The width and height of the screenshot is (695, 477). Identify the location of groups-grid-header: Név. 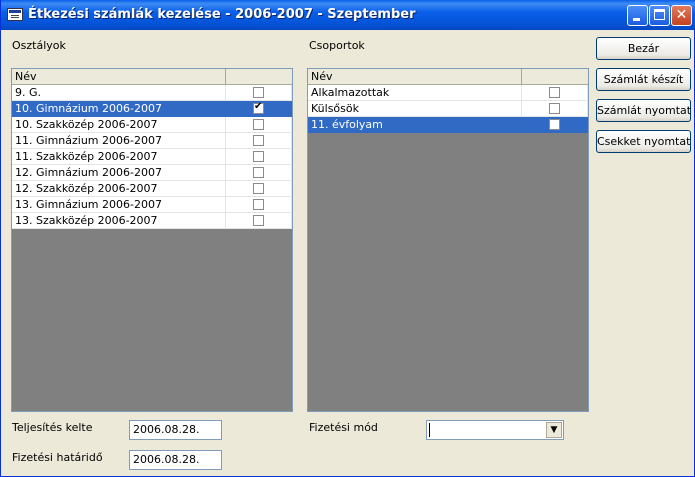
(448, 77).